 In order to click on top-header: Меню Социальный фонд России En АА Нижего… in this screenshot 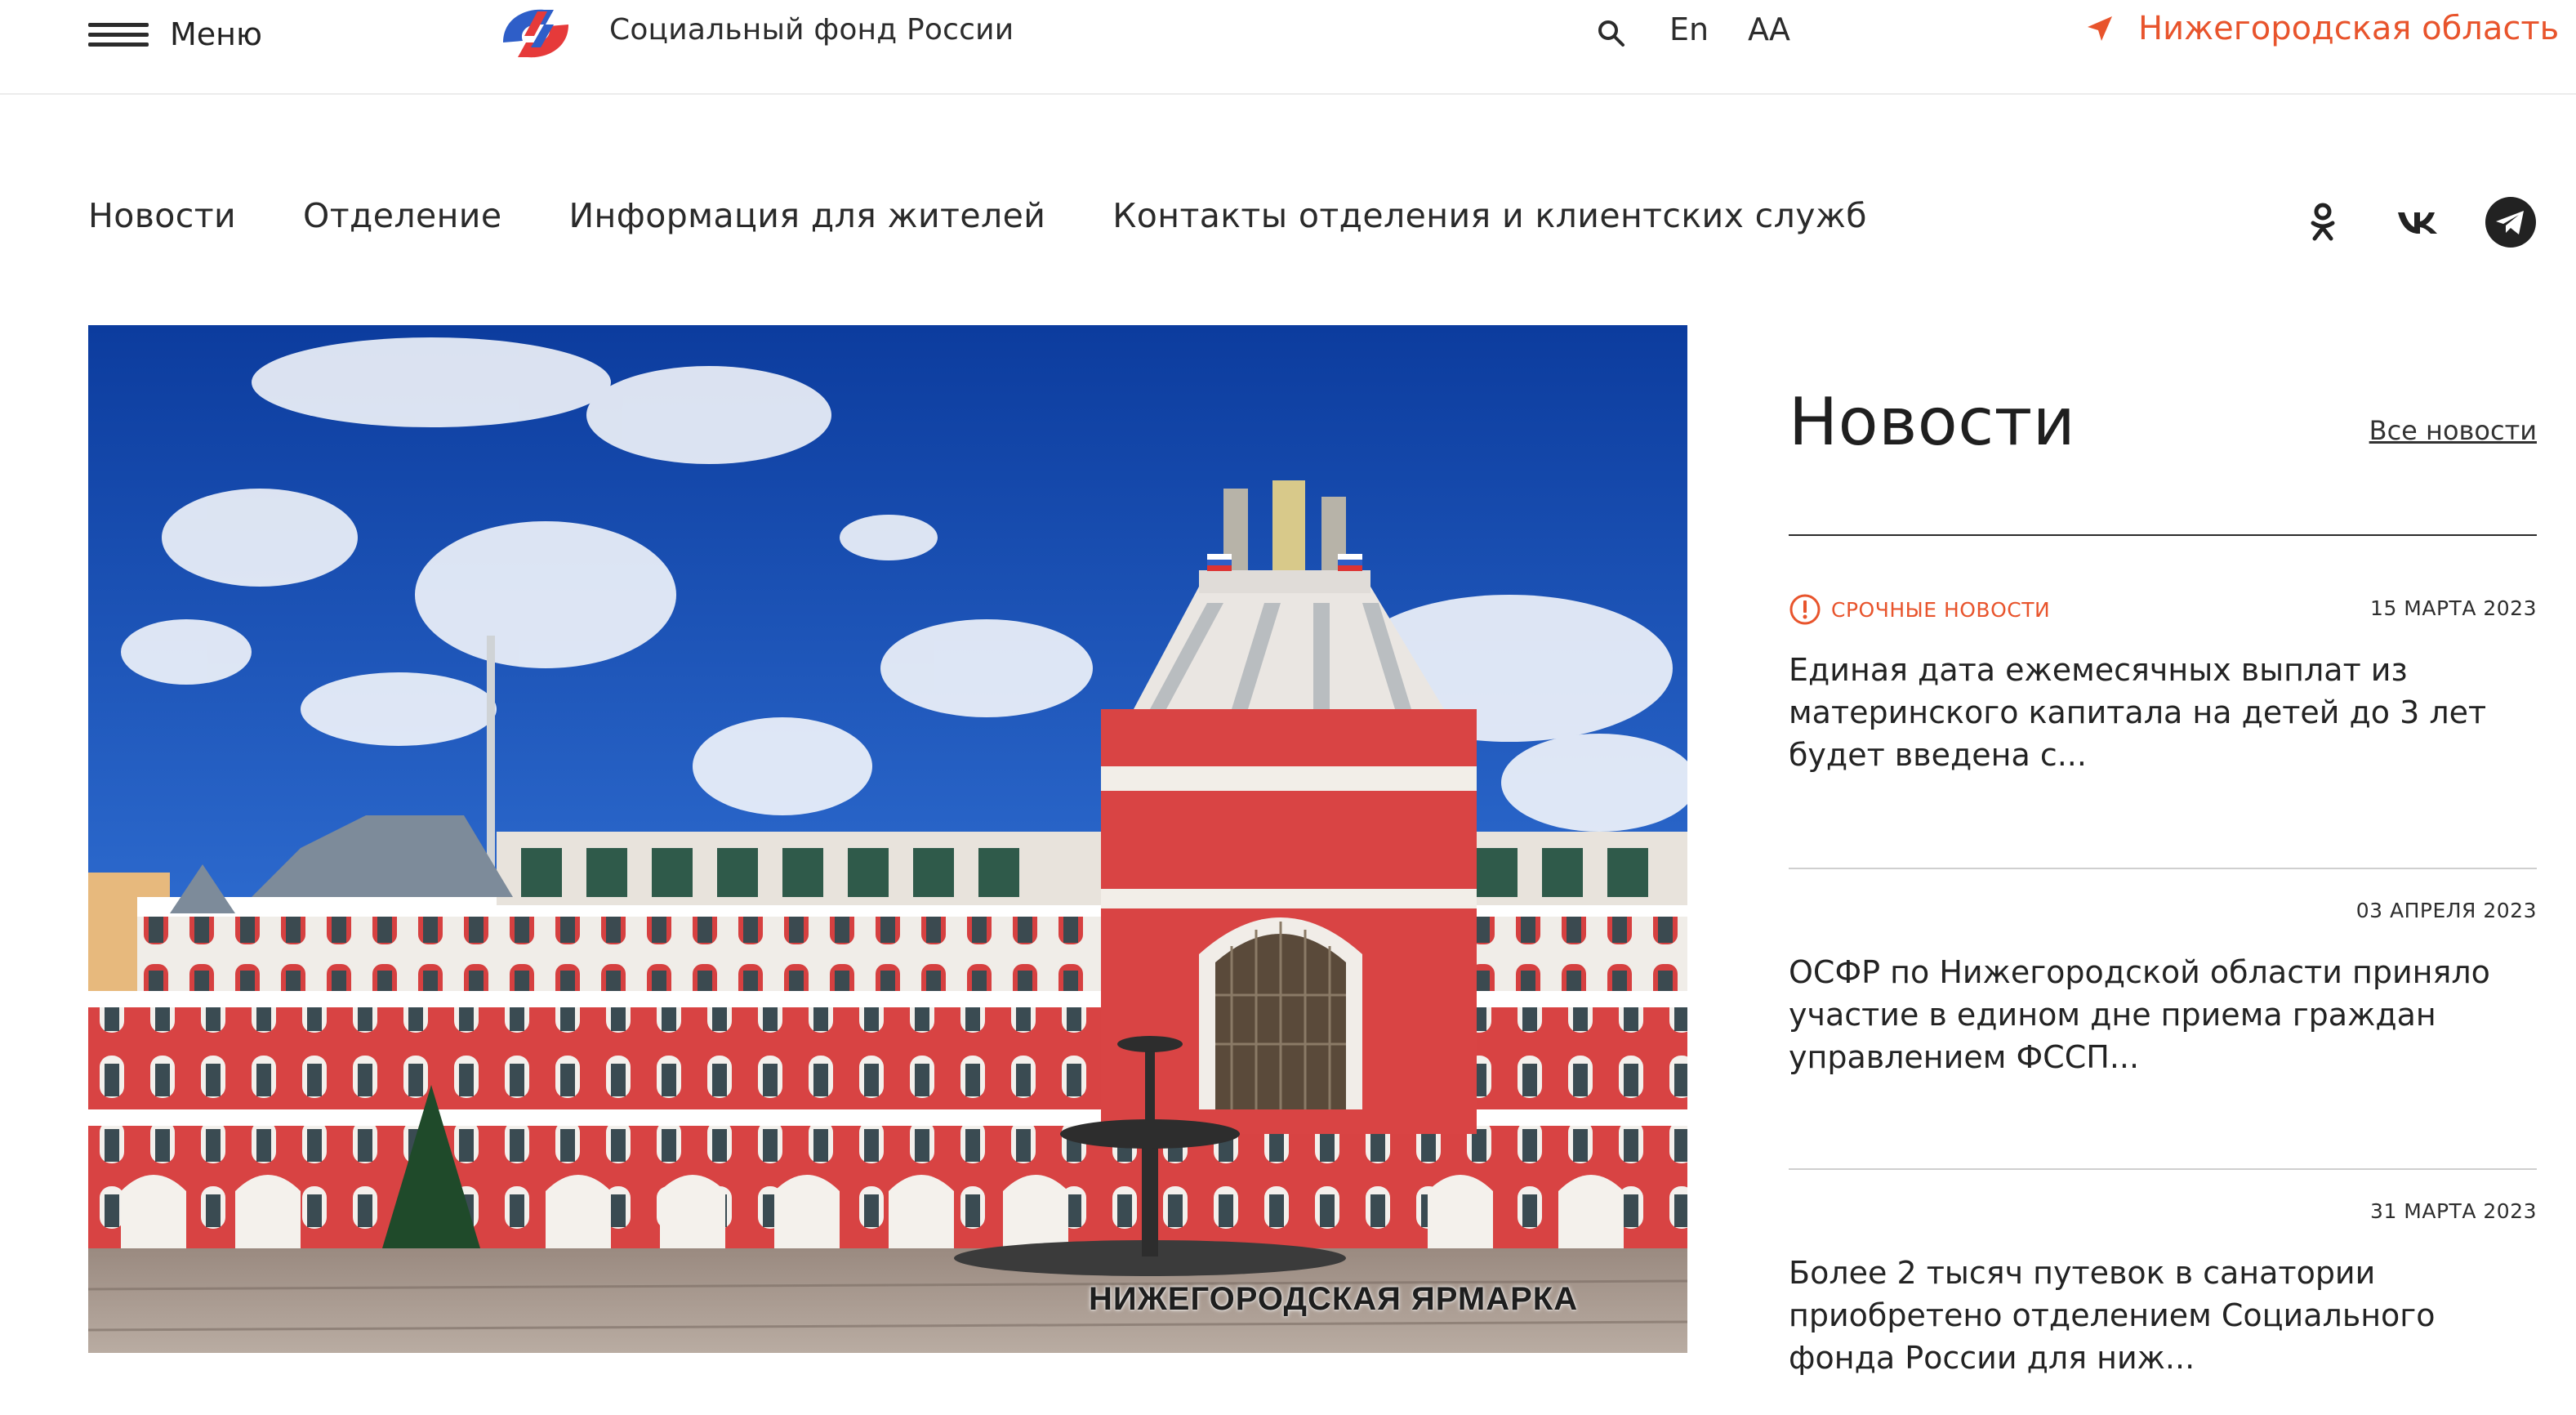, I will do `click(1288, 48)`.